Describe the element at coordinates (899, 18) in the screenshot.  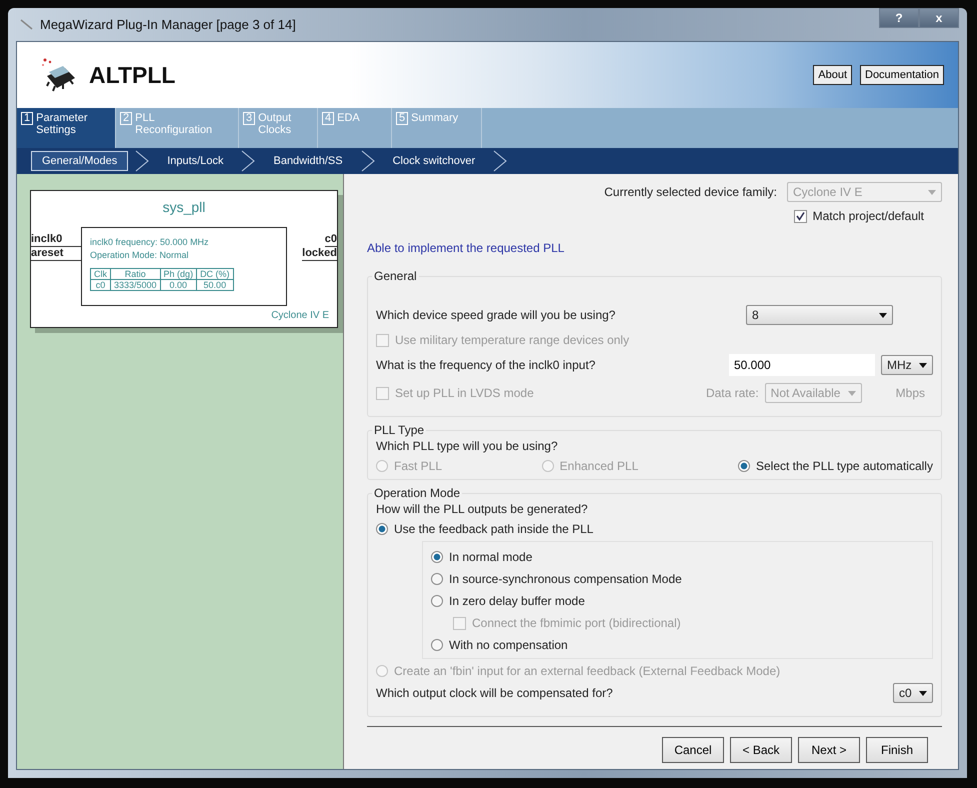
I see `help-button: ?` at that location.